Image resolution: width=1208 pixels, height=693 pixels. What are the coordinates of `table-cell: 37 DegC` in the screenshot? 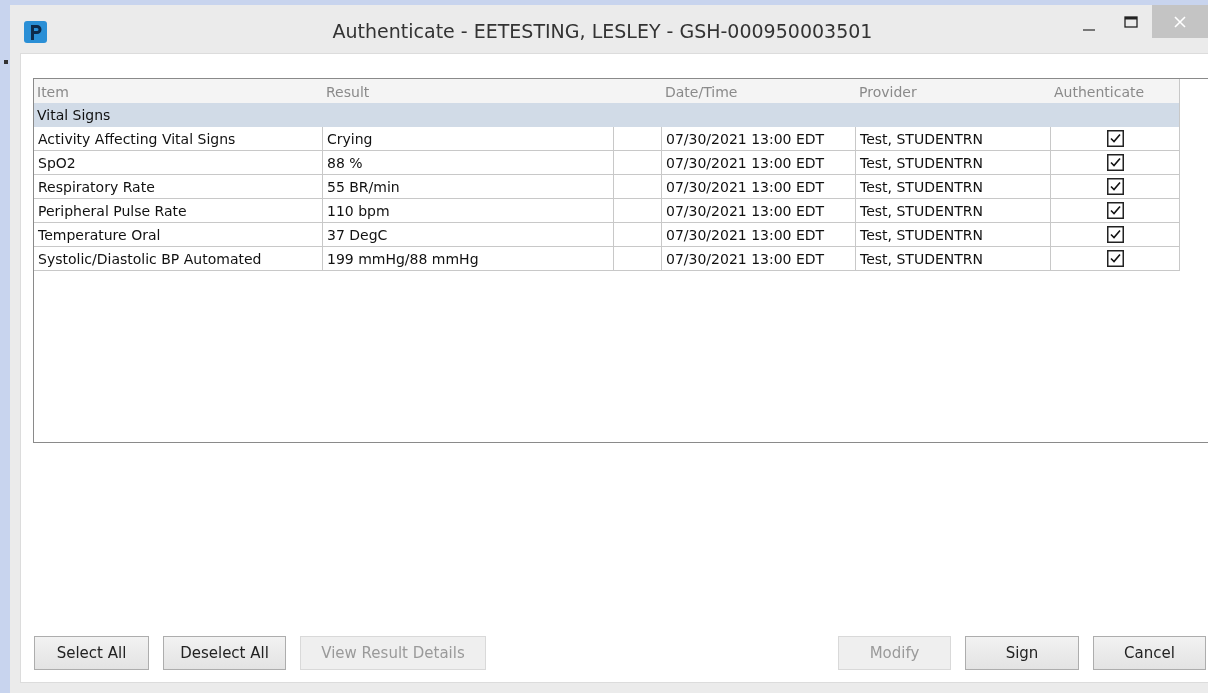 It's located at (468, 235).